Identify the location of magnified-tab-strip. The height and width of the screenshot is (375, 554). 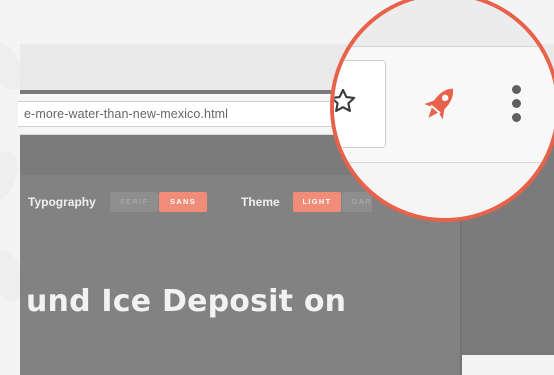
(444, 23).